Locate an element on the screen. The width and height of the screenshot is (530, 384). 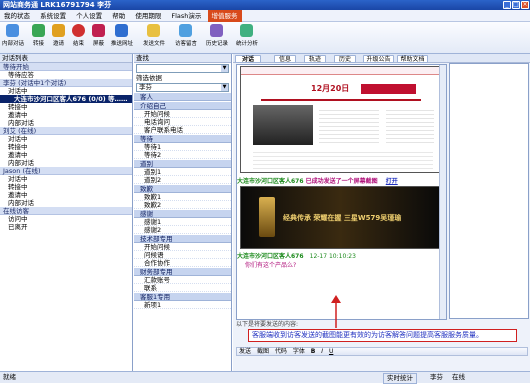
filter-select: 李芬 ▼ is located at coordinates (182, 87).